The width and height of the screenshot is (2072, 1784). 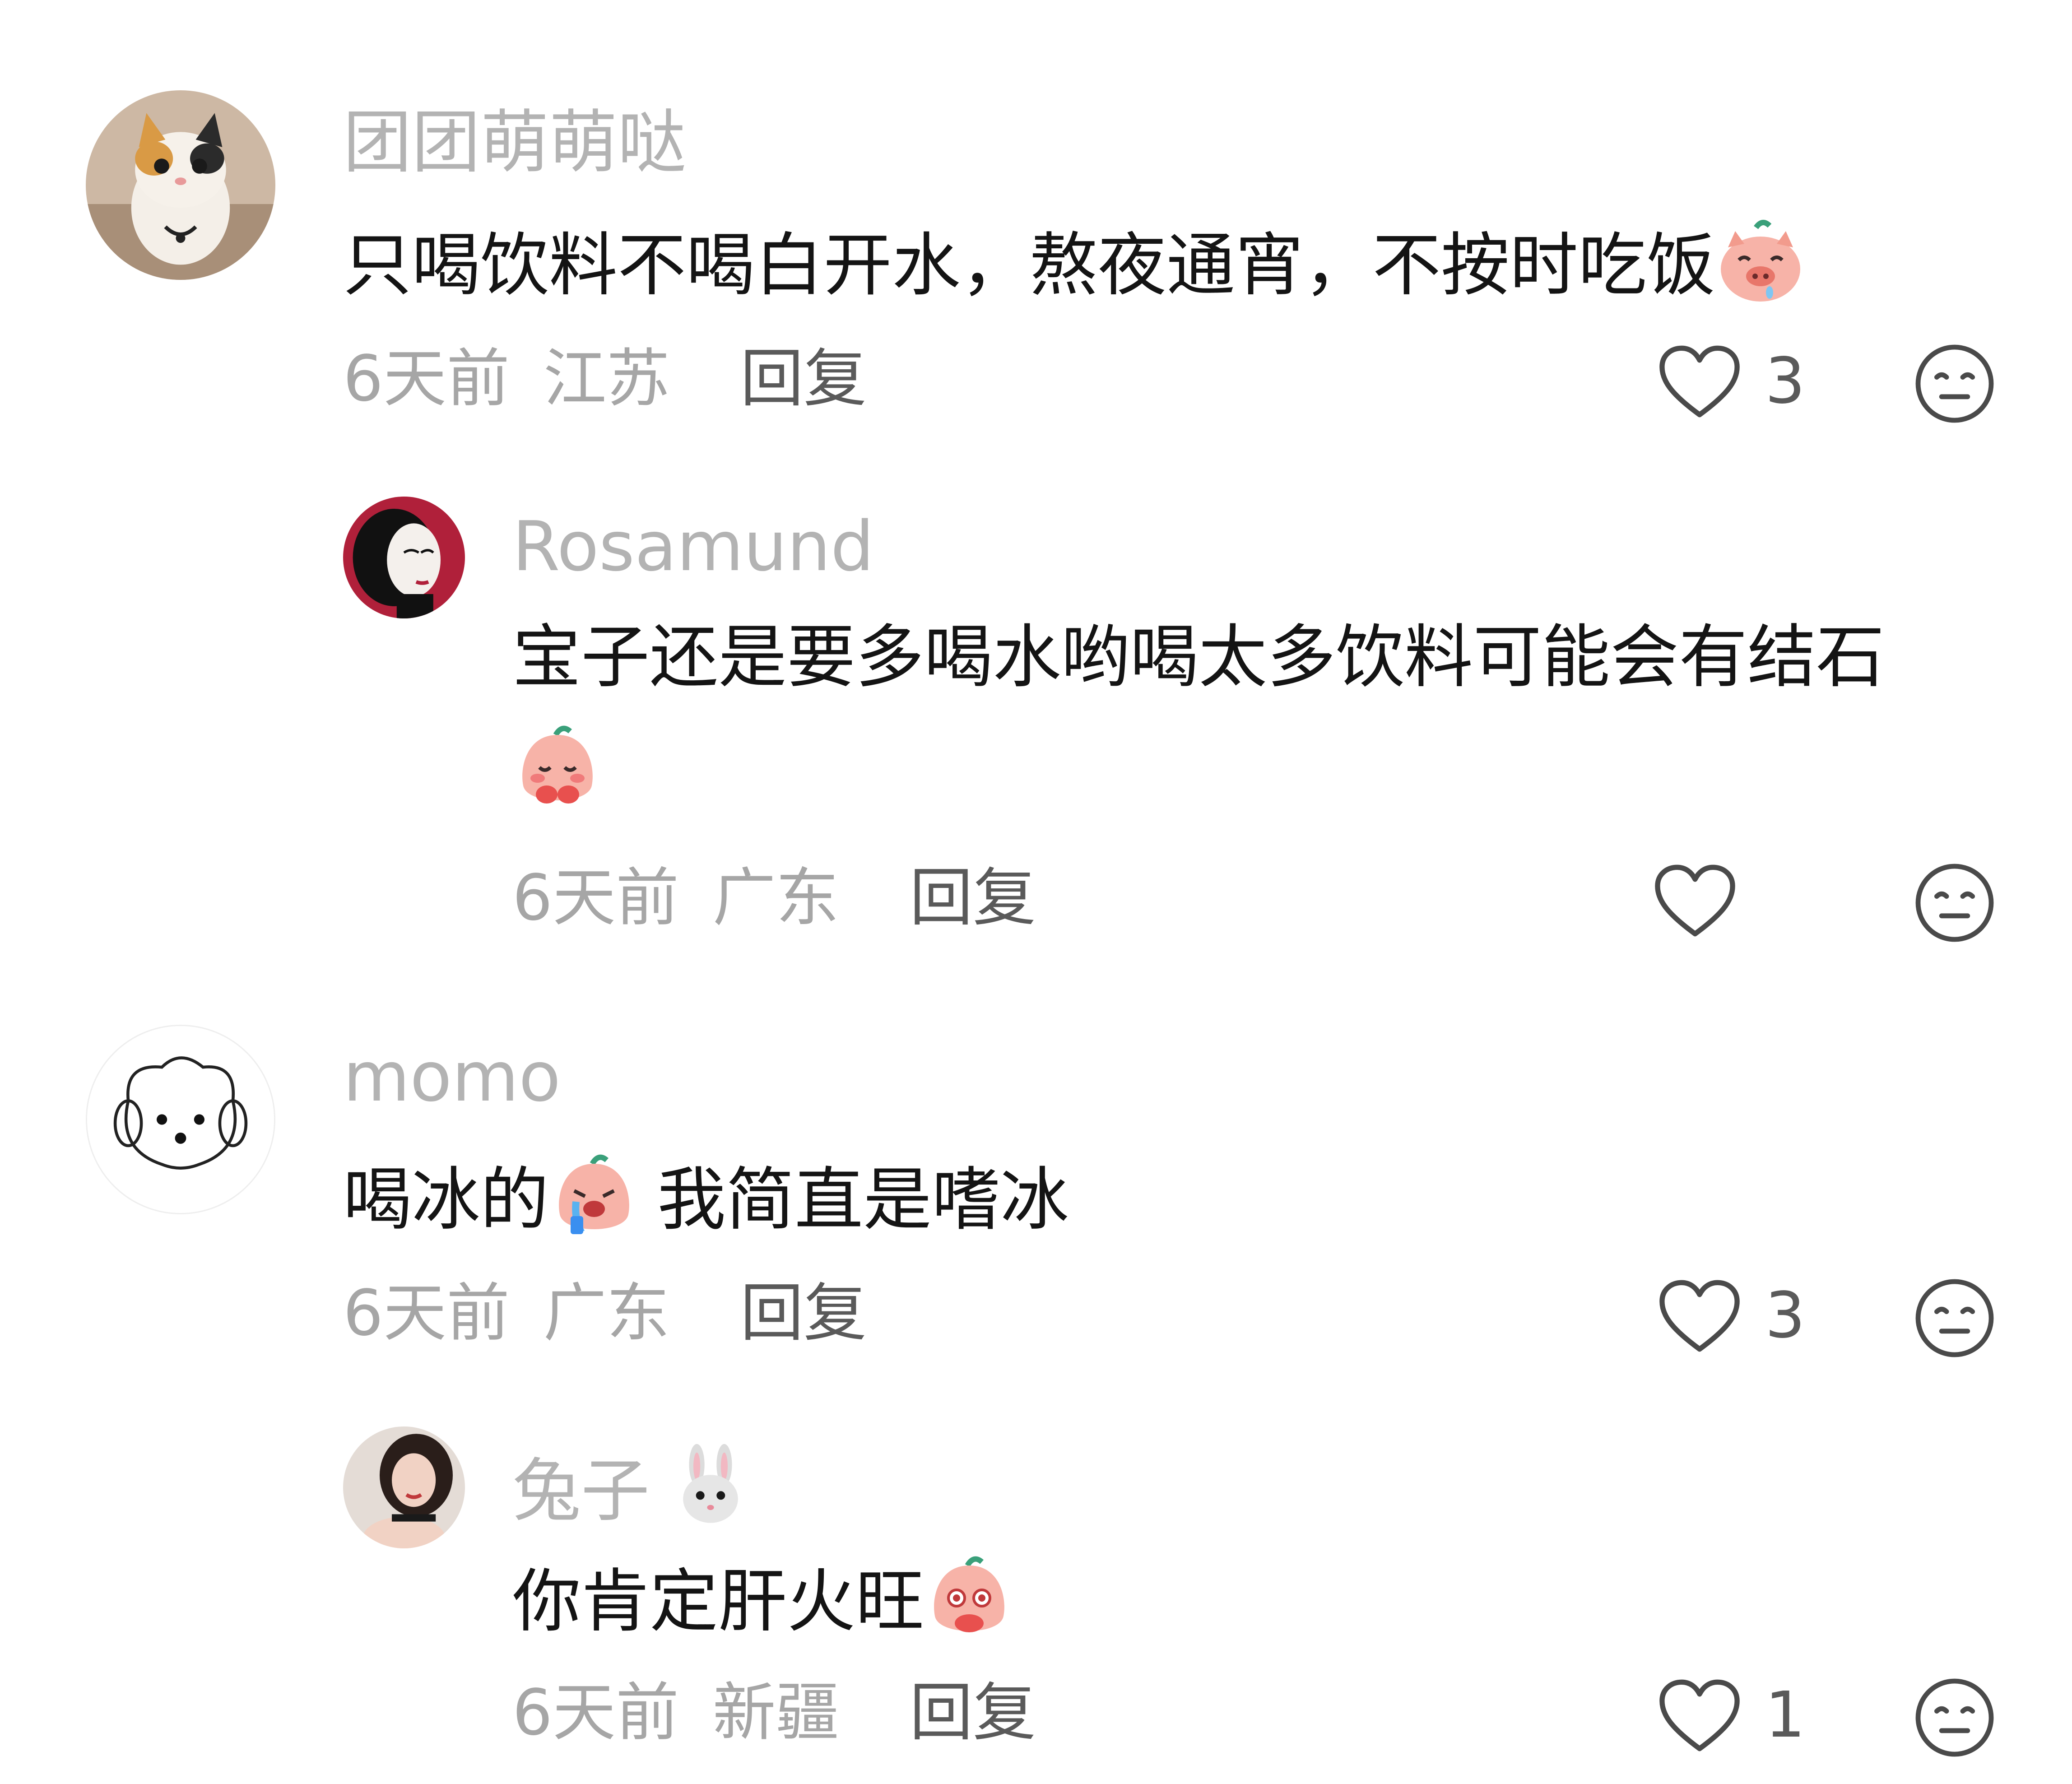 What do you see at coordinates (1760, 262) in the screenshot?
I see `pig-drool-emoji` at bounding box center [1760, 262].